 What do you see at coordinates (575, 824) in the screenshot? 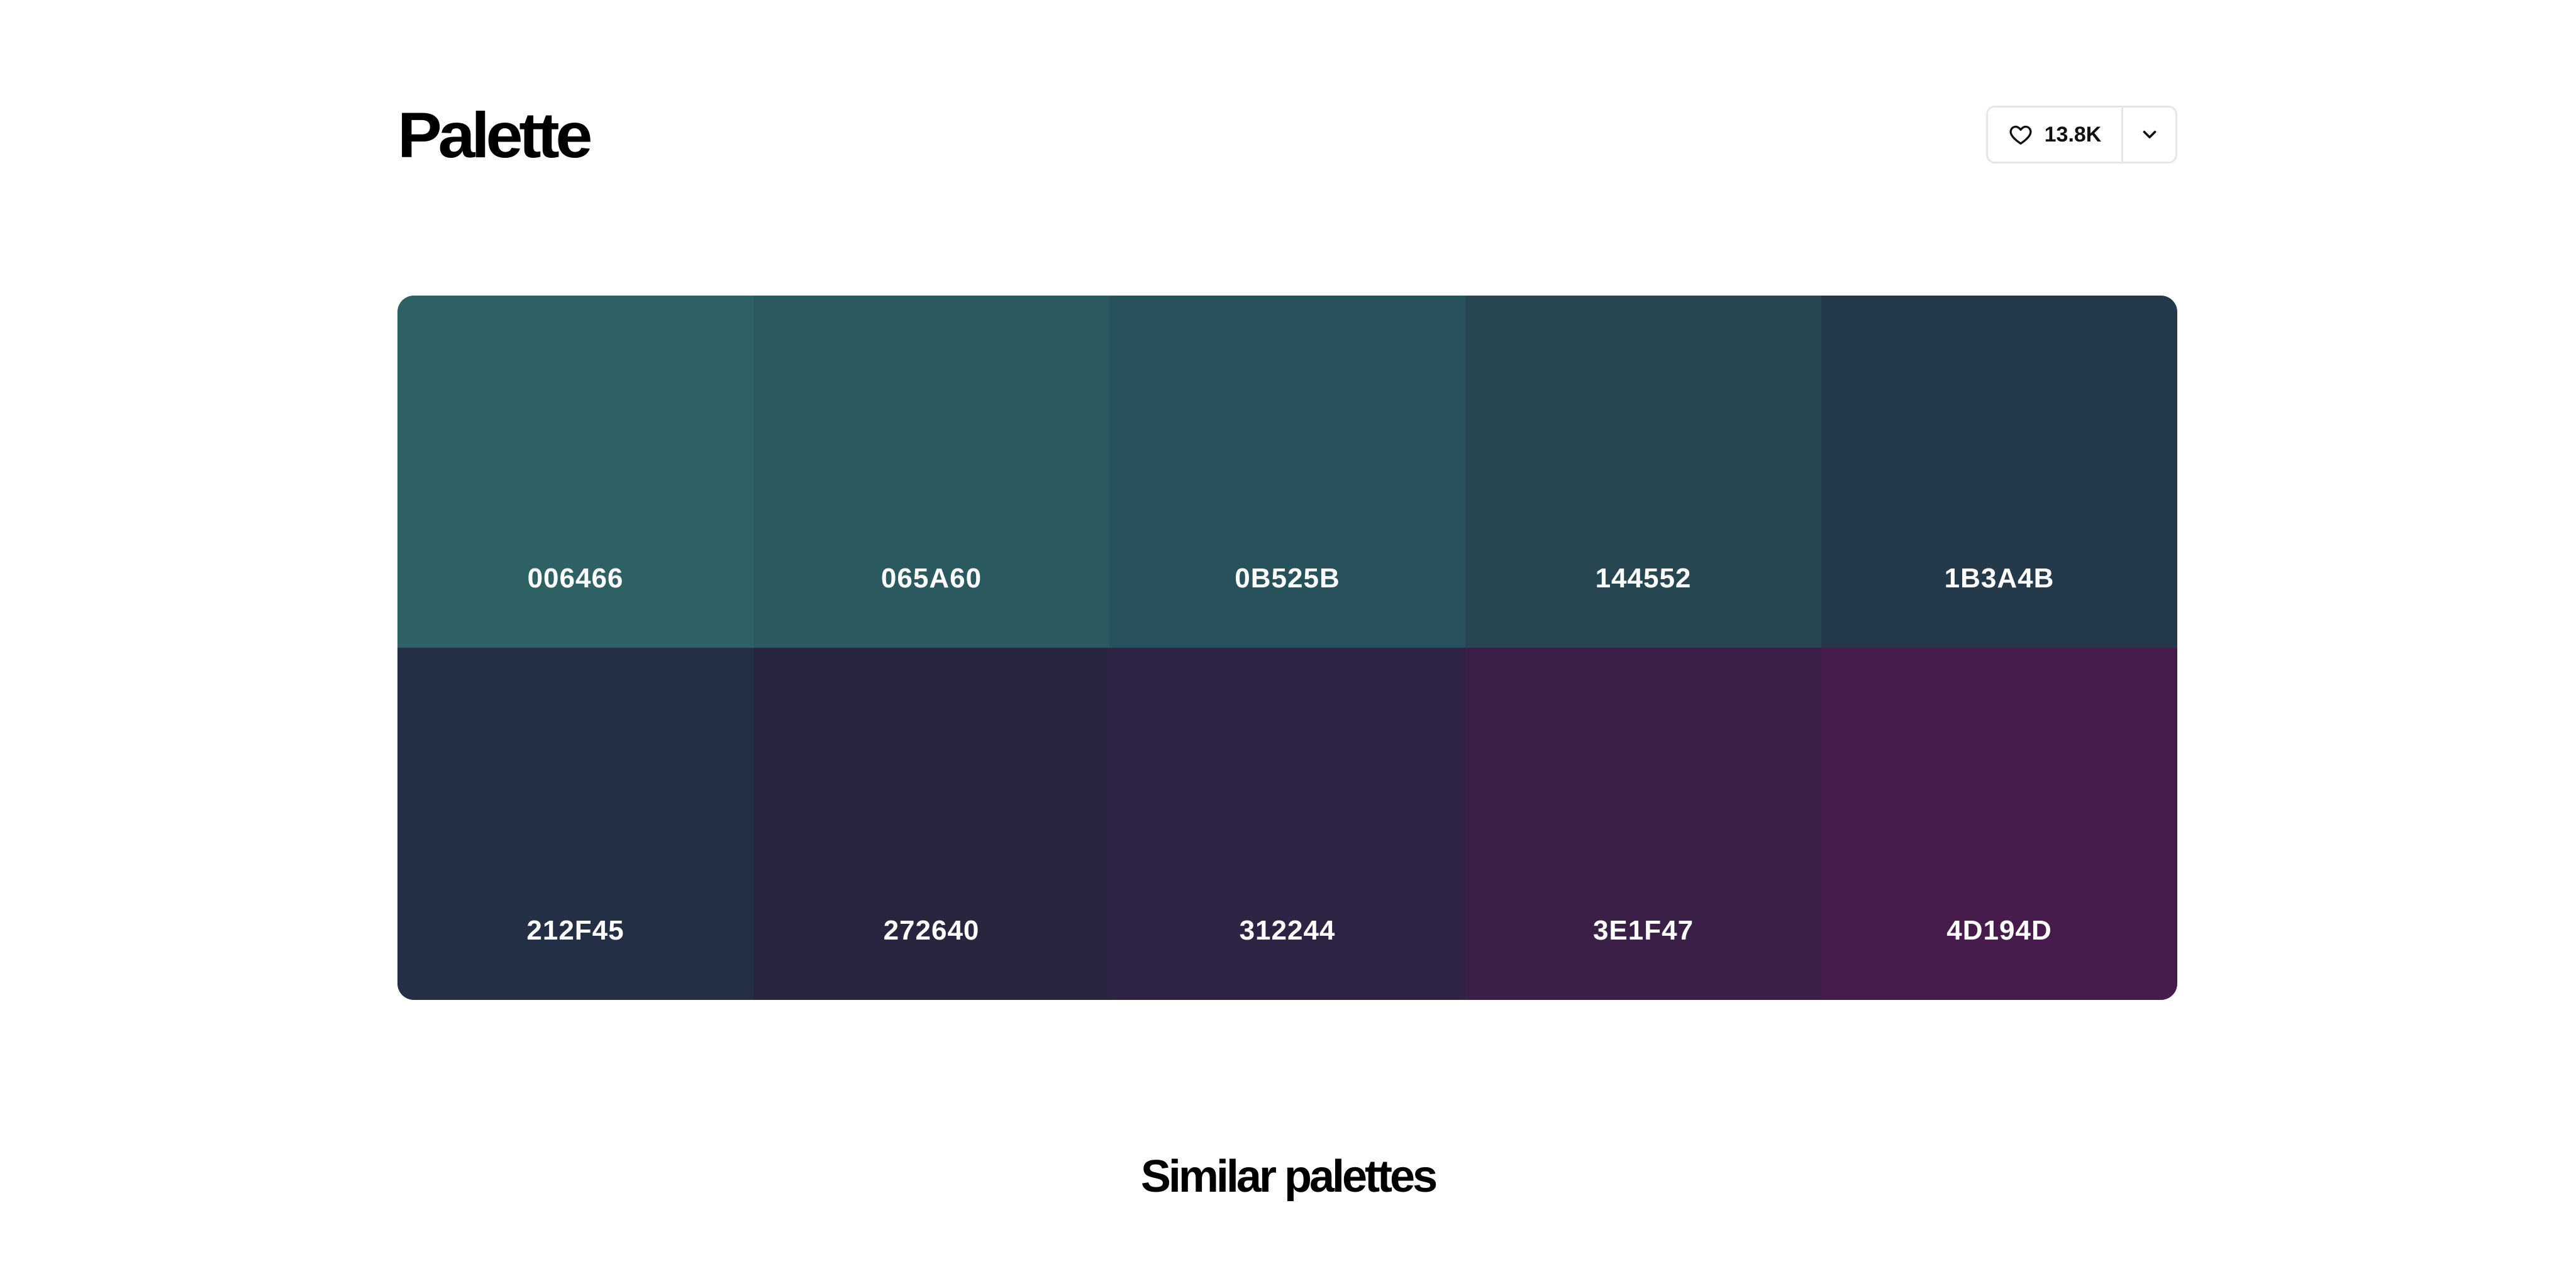
I see `color-swatch: 212F45` at bounding box center [575, 824].